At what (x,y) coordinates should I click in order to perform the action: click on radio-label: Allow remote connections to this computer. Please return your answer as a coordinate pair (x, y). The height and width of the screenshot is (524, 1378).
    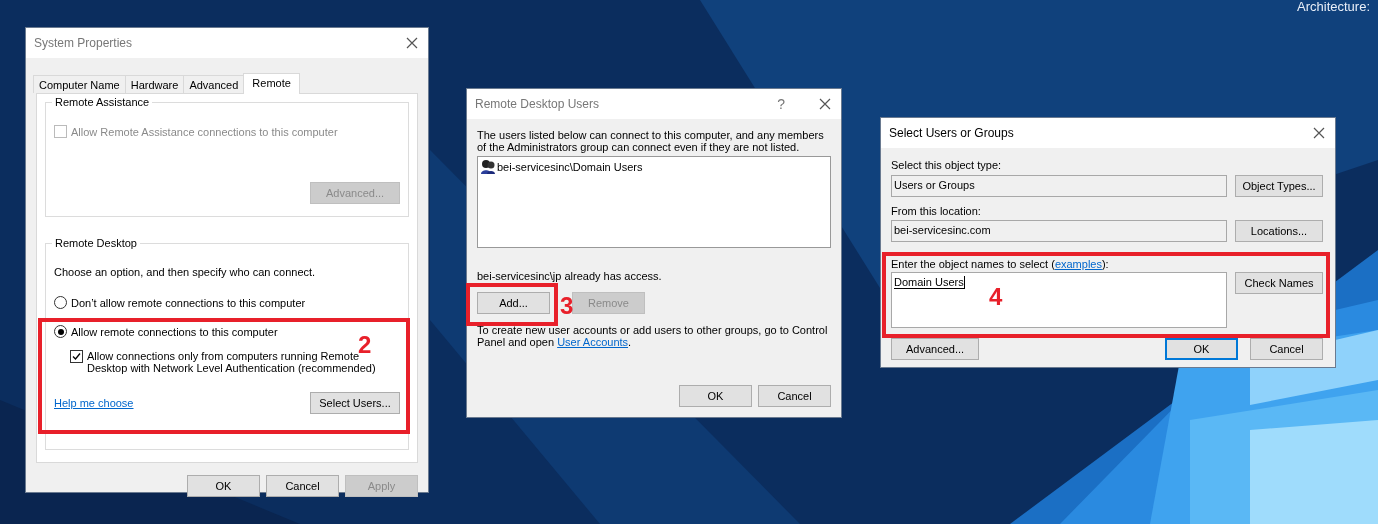
    Looking at the image, I should click on (174, 331).